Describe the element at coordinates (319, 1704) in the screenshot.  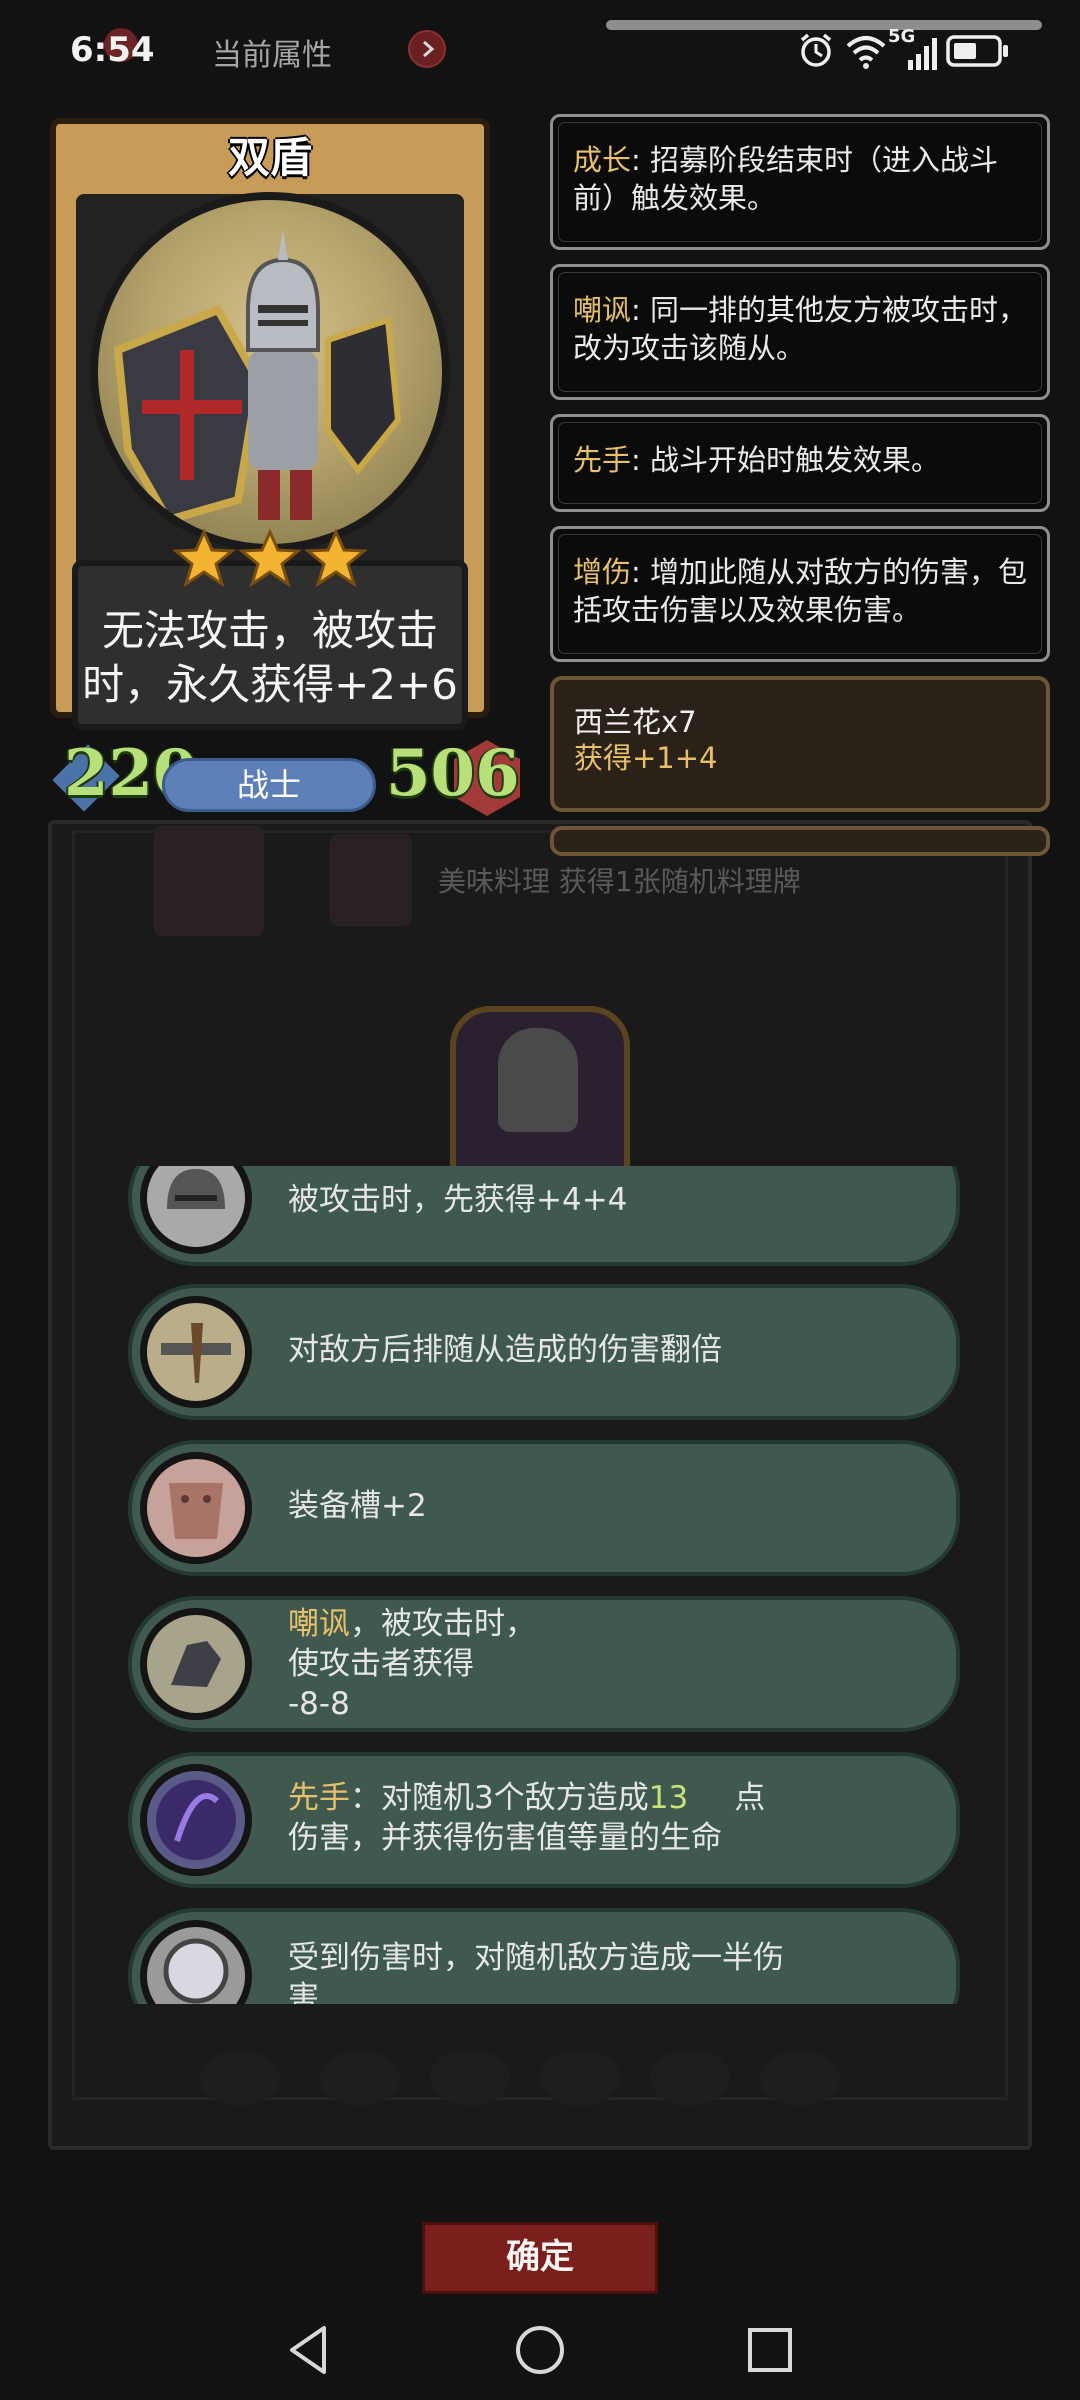
I see `skill-text-part: -8-8` at that location.